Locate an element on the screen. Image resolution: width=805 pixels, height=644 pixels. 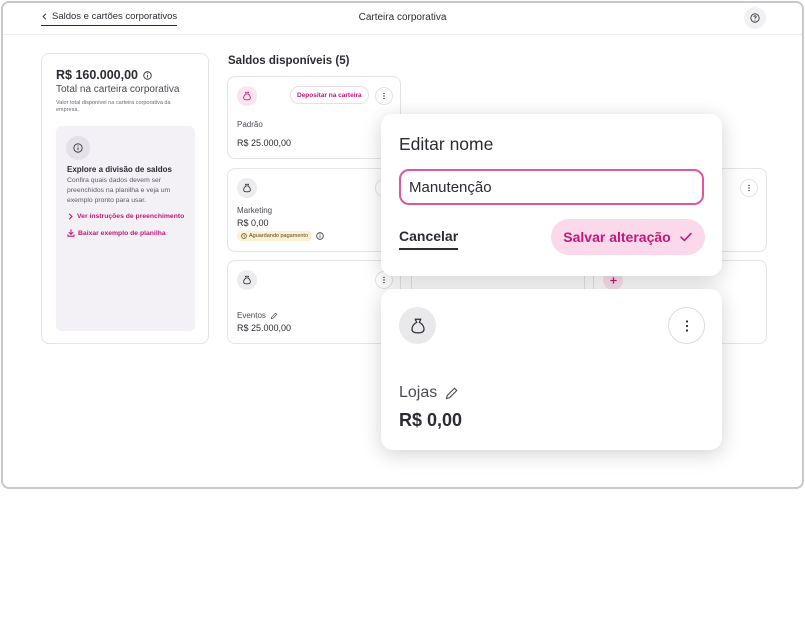
status-badge: Aguardando pagamento is located at coordinates (275, 236).